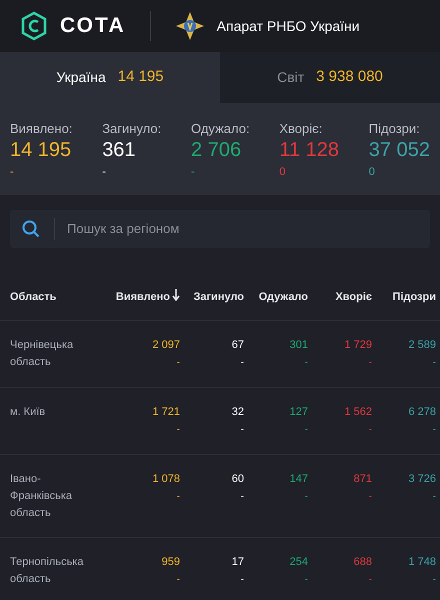 This screenshot has height=600, width=440. Describe the element at coordinates (170, 562) in the screenshot. I see `case-count: 959` at that location.